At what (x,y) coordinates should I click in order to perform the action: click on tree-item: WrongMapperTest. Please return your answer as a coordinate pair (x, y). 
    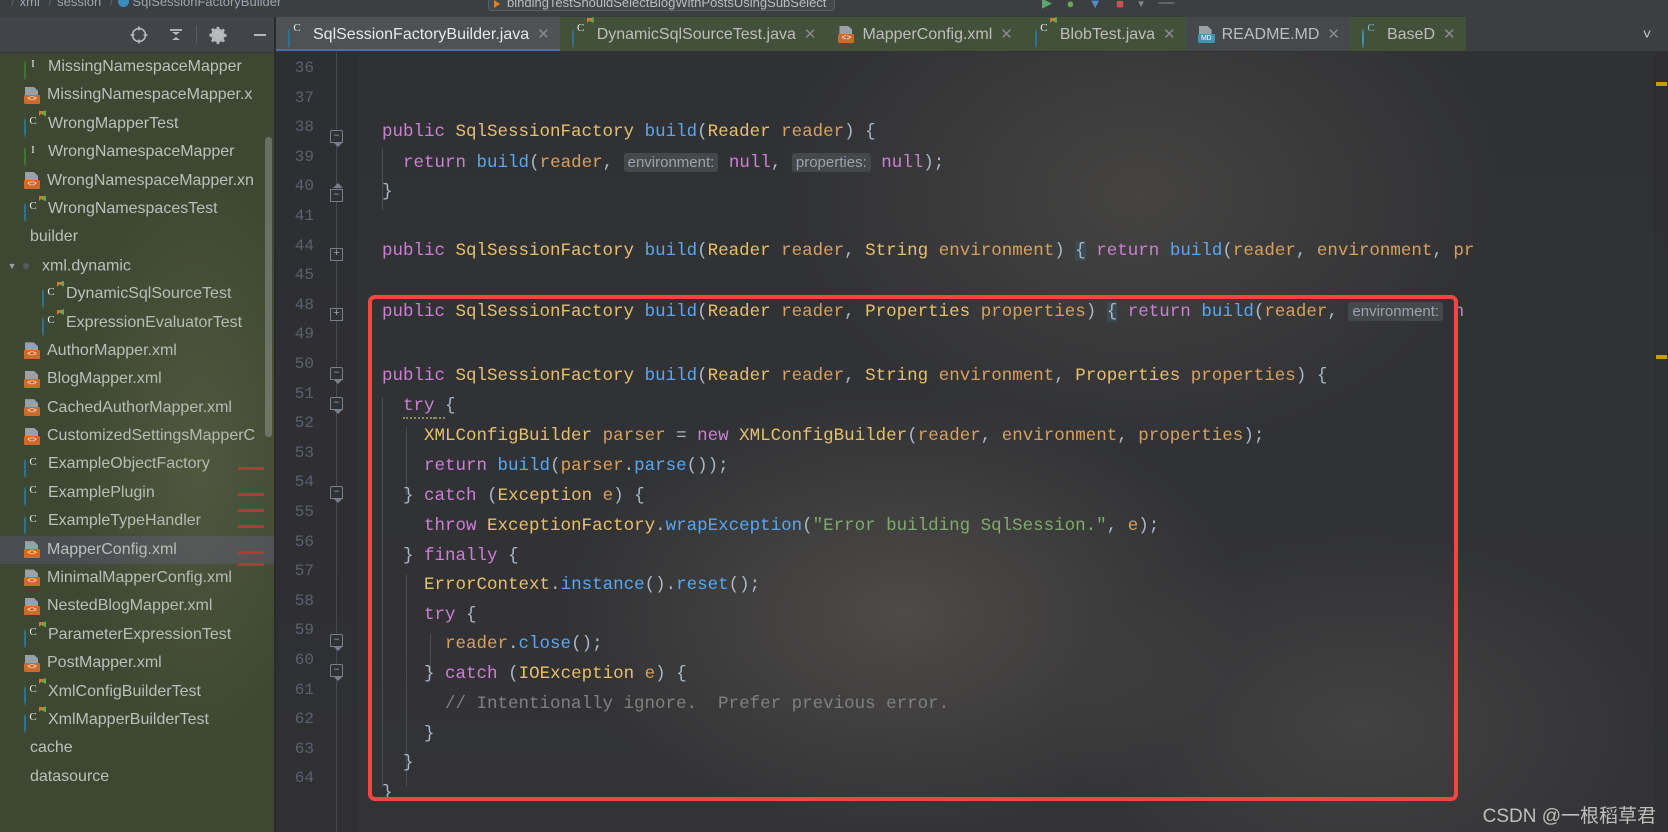
    Looking at the image, I should click on (138, 124).